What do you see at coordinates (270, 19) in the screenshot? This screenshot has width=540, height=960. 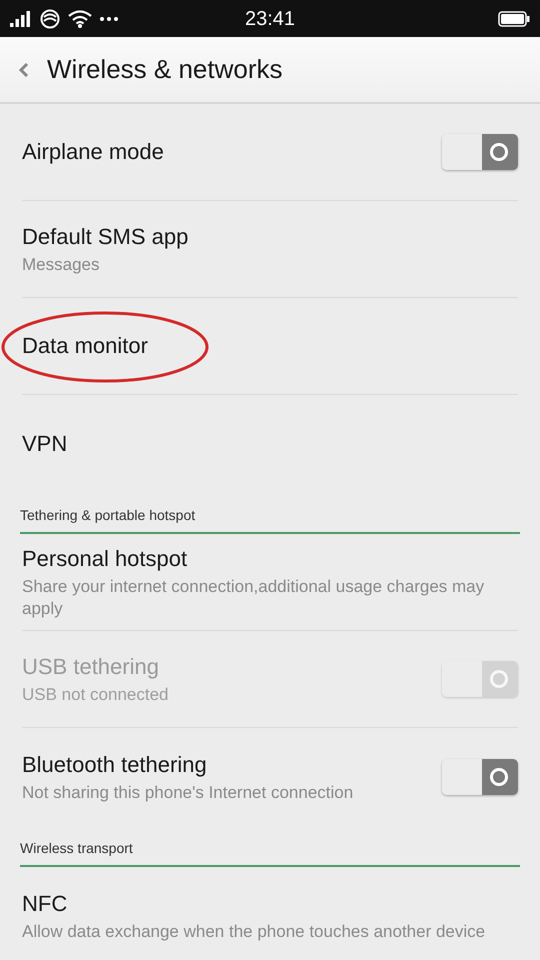 I see `status-time: 23:41` at bounding box center [270, 19].